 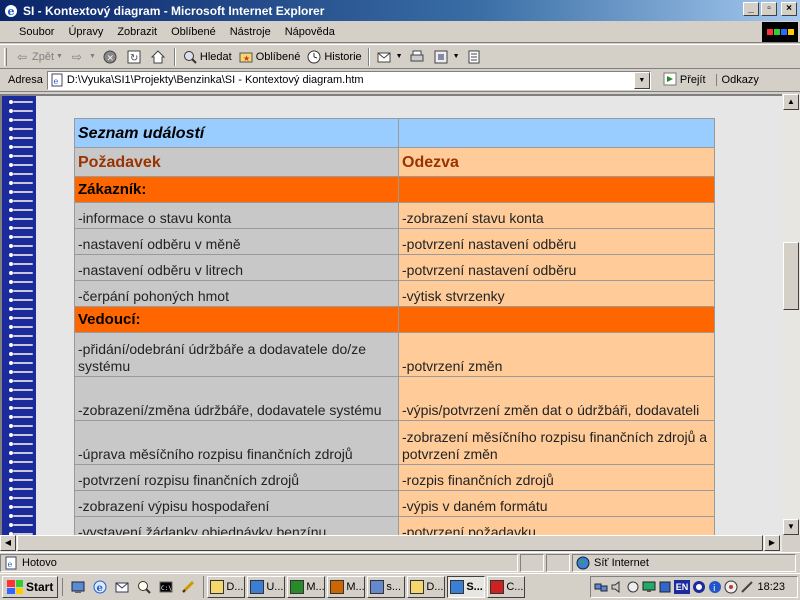 I want to click on menu-zobrazit: Zobrazit, so click(x=137, y=32).